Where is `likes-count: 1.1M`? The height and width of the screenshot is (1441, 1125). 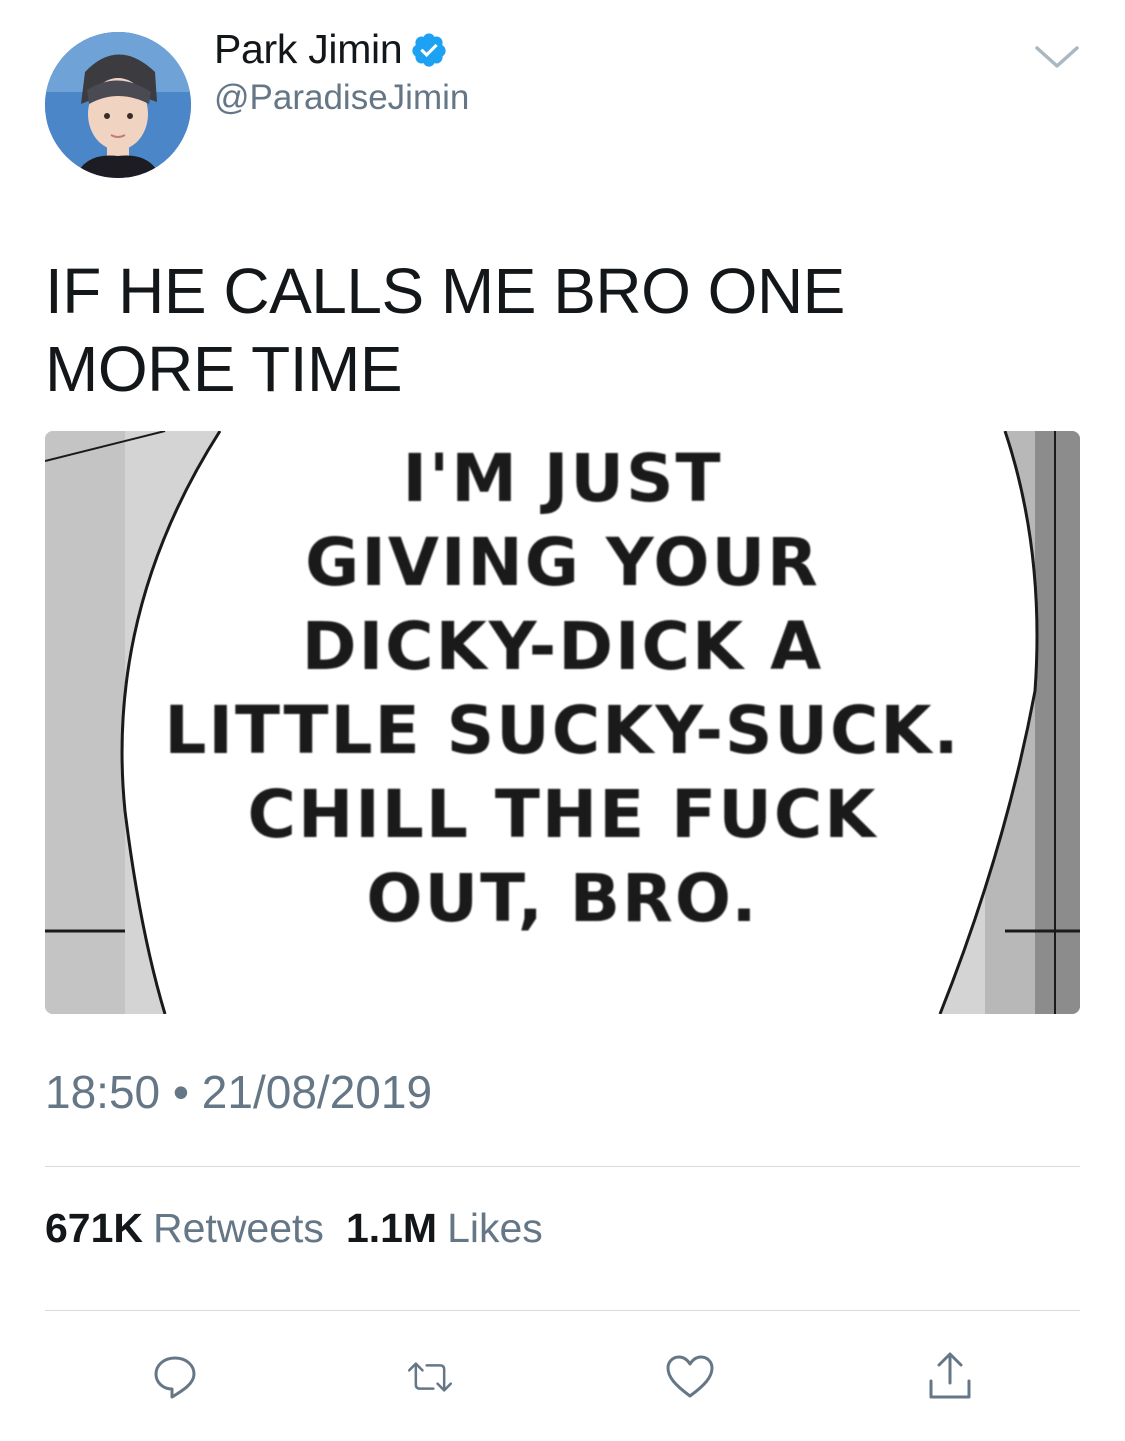 likes-count: 1.1M is located at coordinates (391, 1228).